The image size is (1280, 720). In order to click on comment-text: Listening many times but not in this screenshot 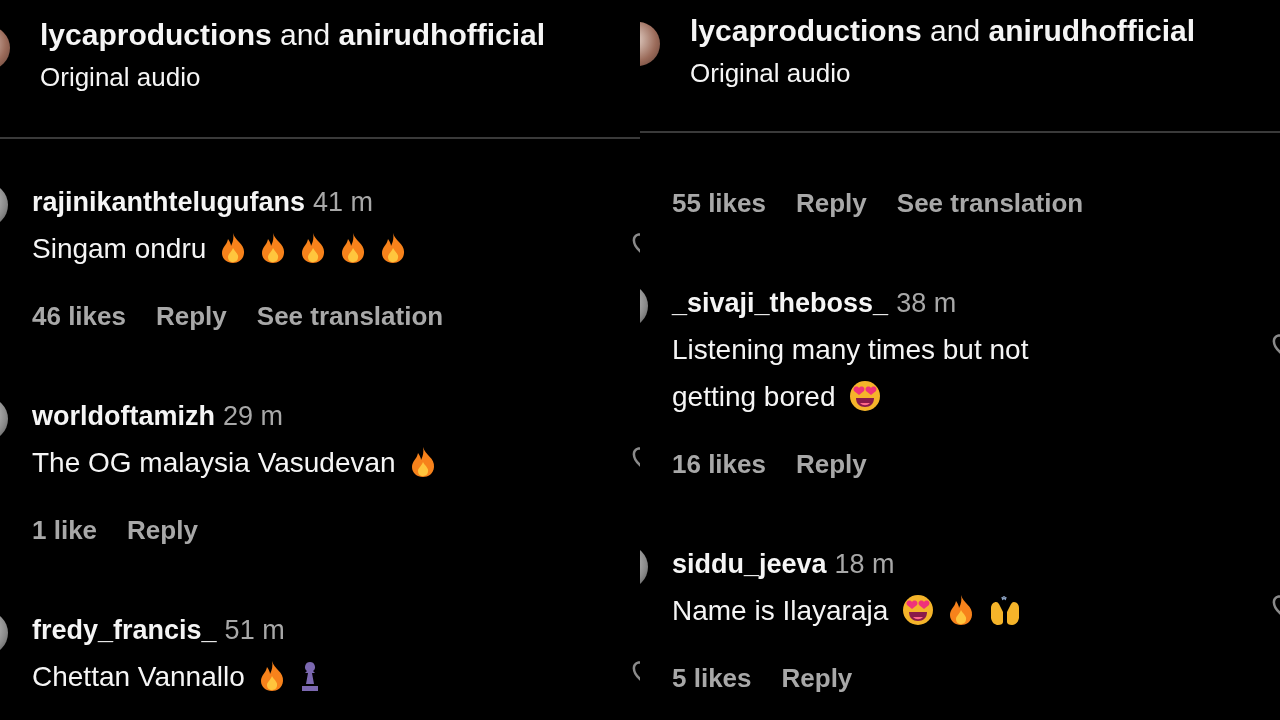, I will do `click(850, 349)`.